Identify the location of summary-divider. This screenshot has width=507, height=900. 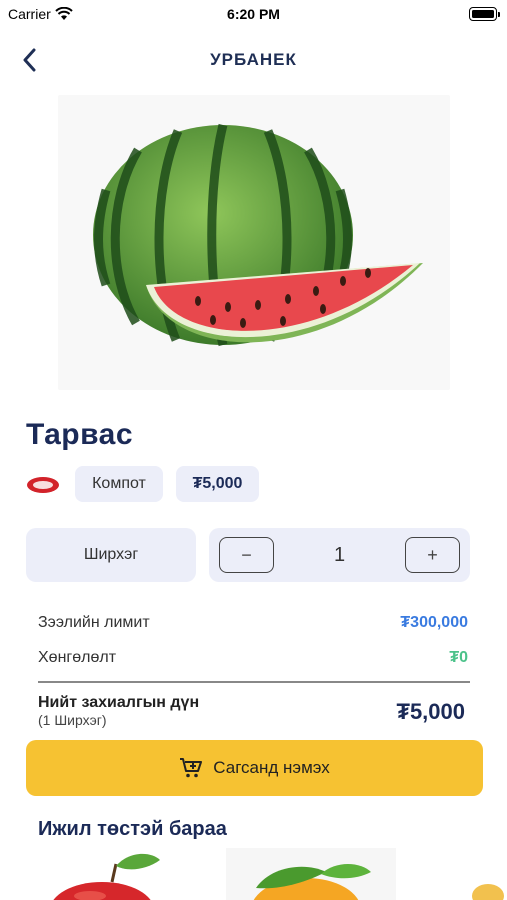
(254, 682).